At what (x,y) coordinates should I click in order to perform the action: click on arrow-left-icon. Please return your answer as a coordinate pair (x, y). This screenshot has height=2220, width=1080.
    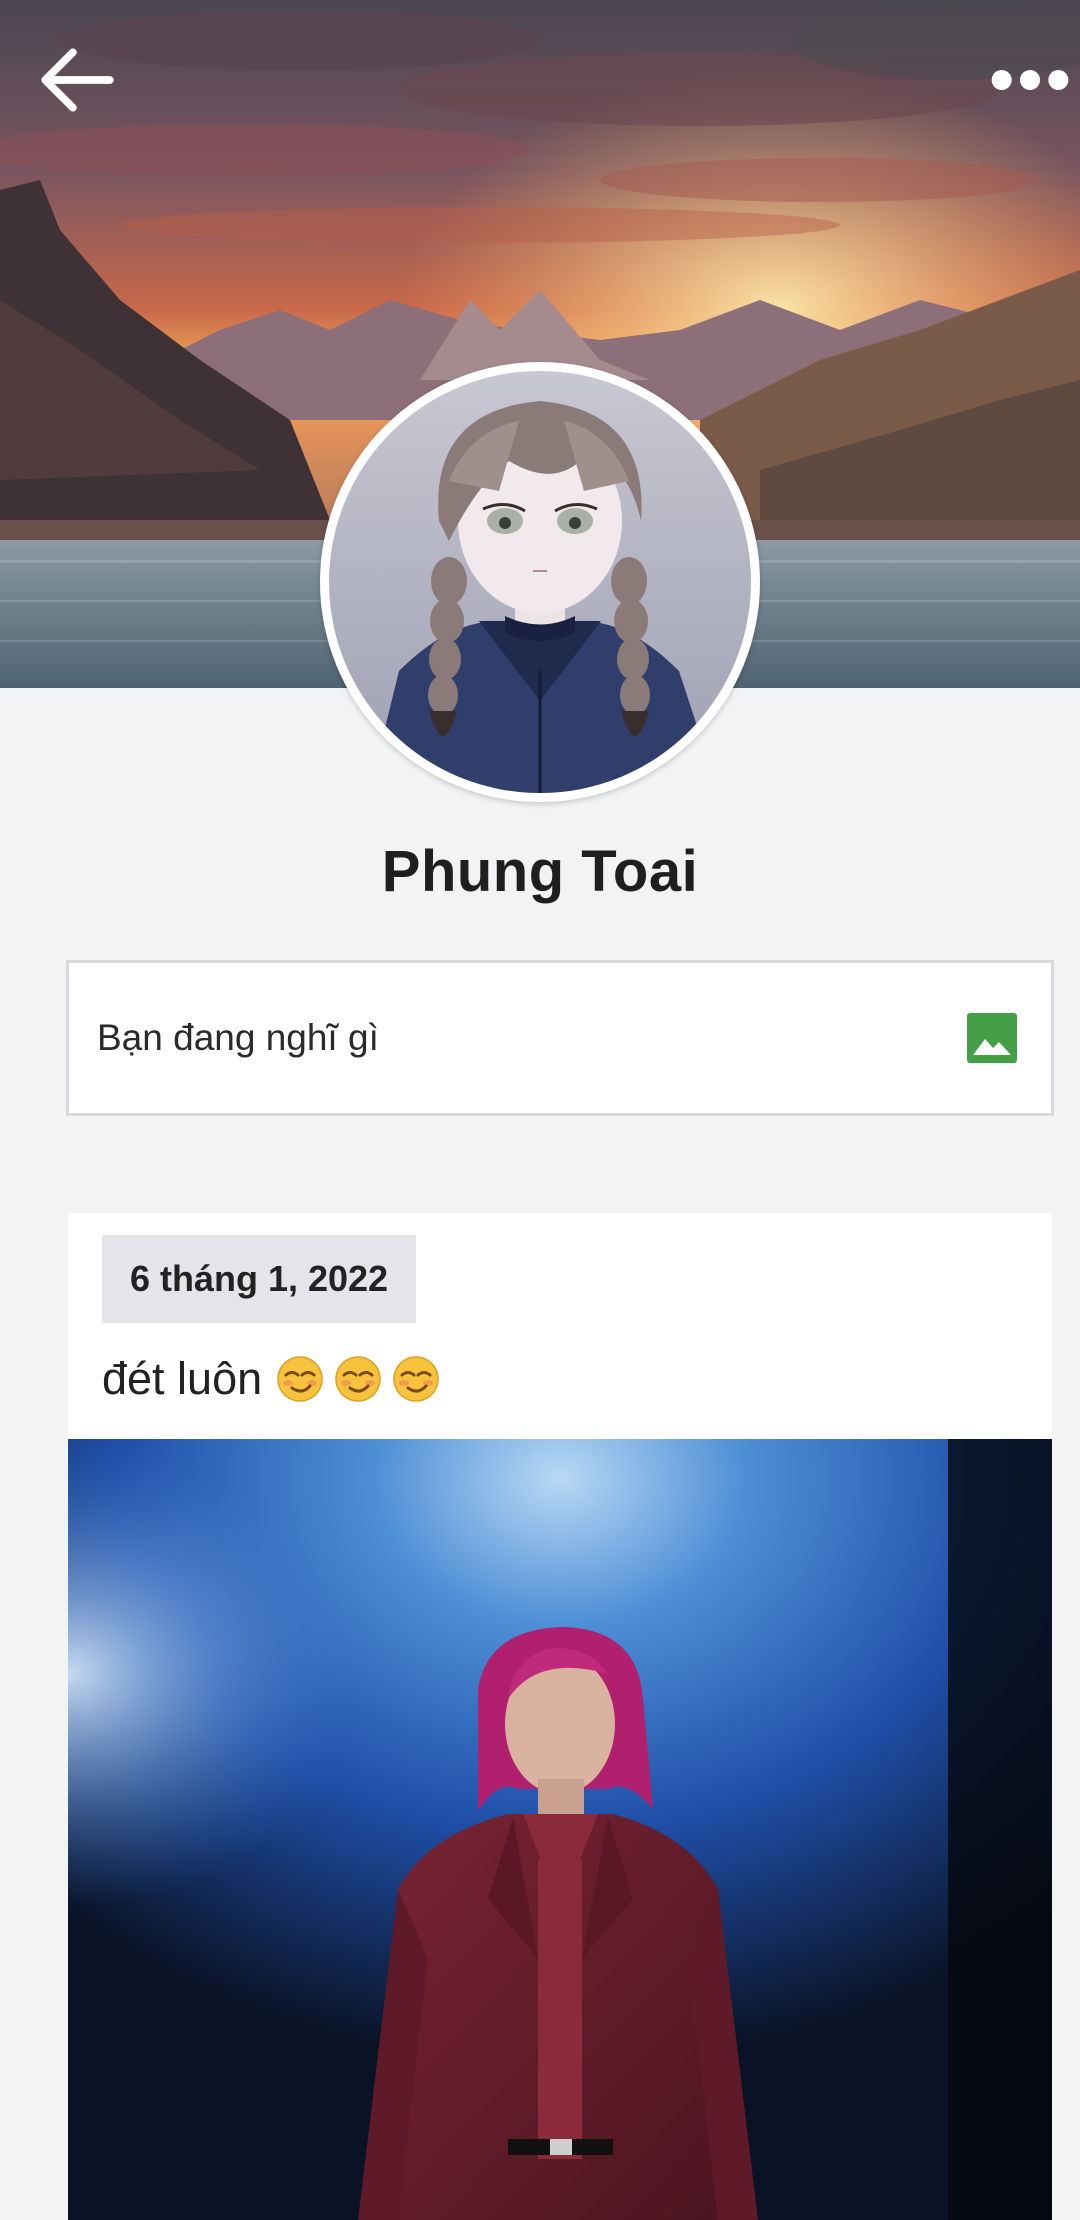
    Looking at the image, I should click on (77, 80).